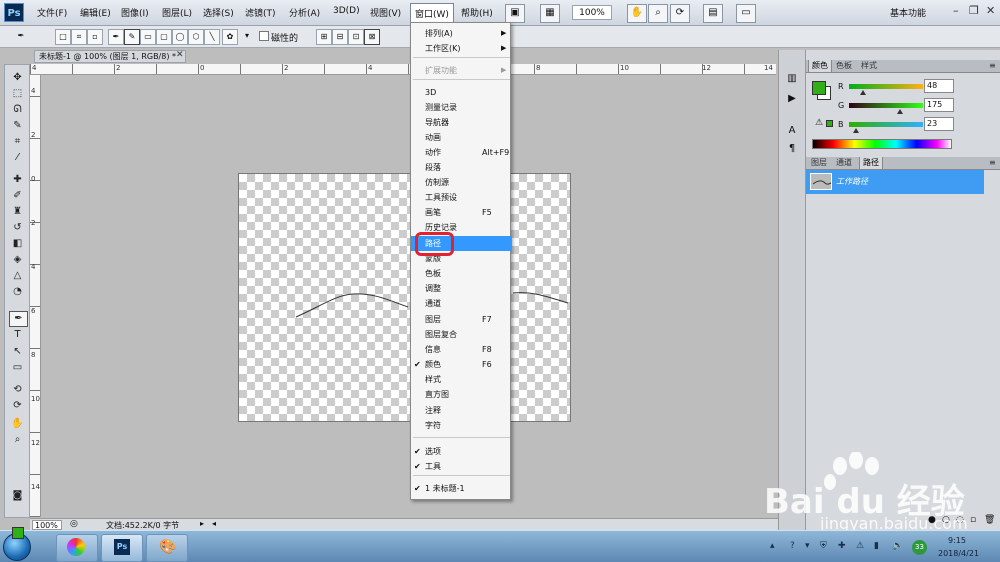 This screenshot has height=562, width=1000. Describe the element at coordinates (264, 36) in the screenshot. I see `magnetic-checkbox` at that location.